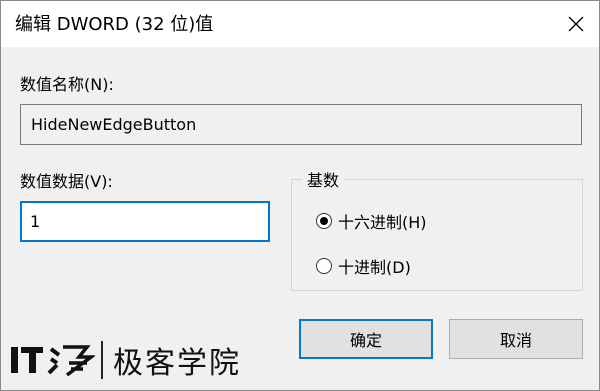  I want to click on base-group-title: 基数, so click(323, 179).